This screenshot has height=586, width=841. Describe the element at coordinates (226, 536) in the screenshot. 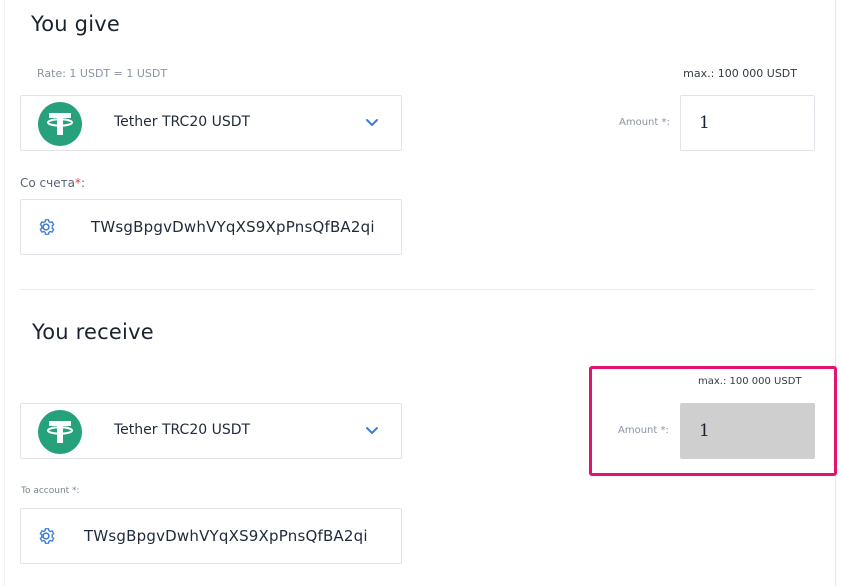

I see `receive-account-address: TWsgBpgvDwhVYqXS9XpPnsQfBA2qi` at that location.